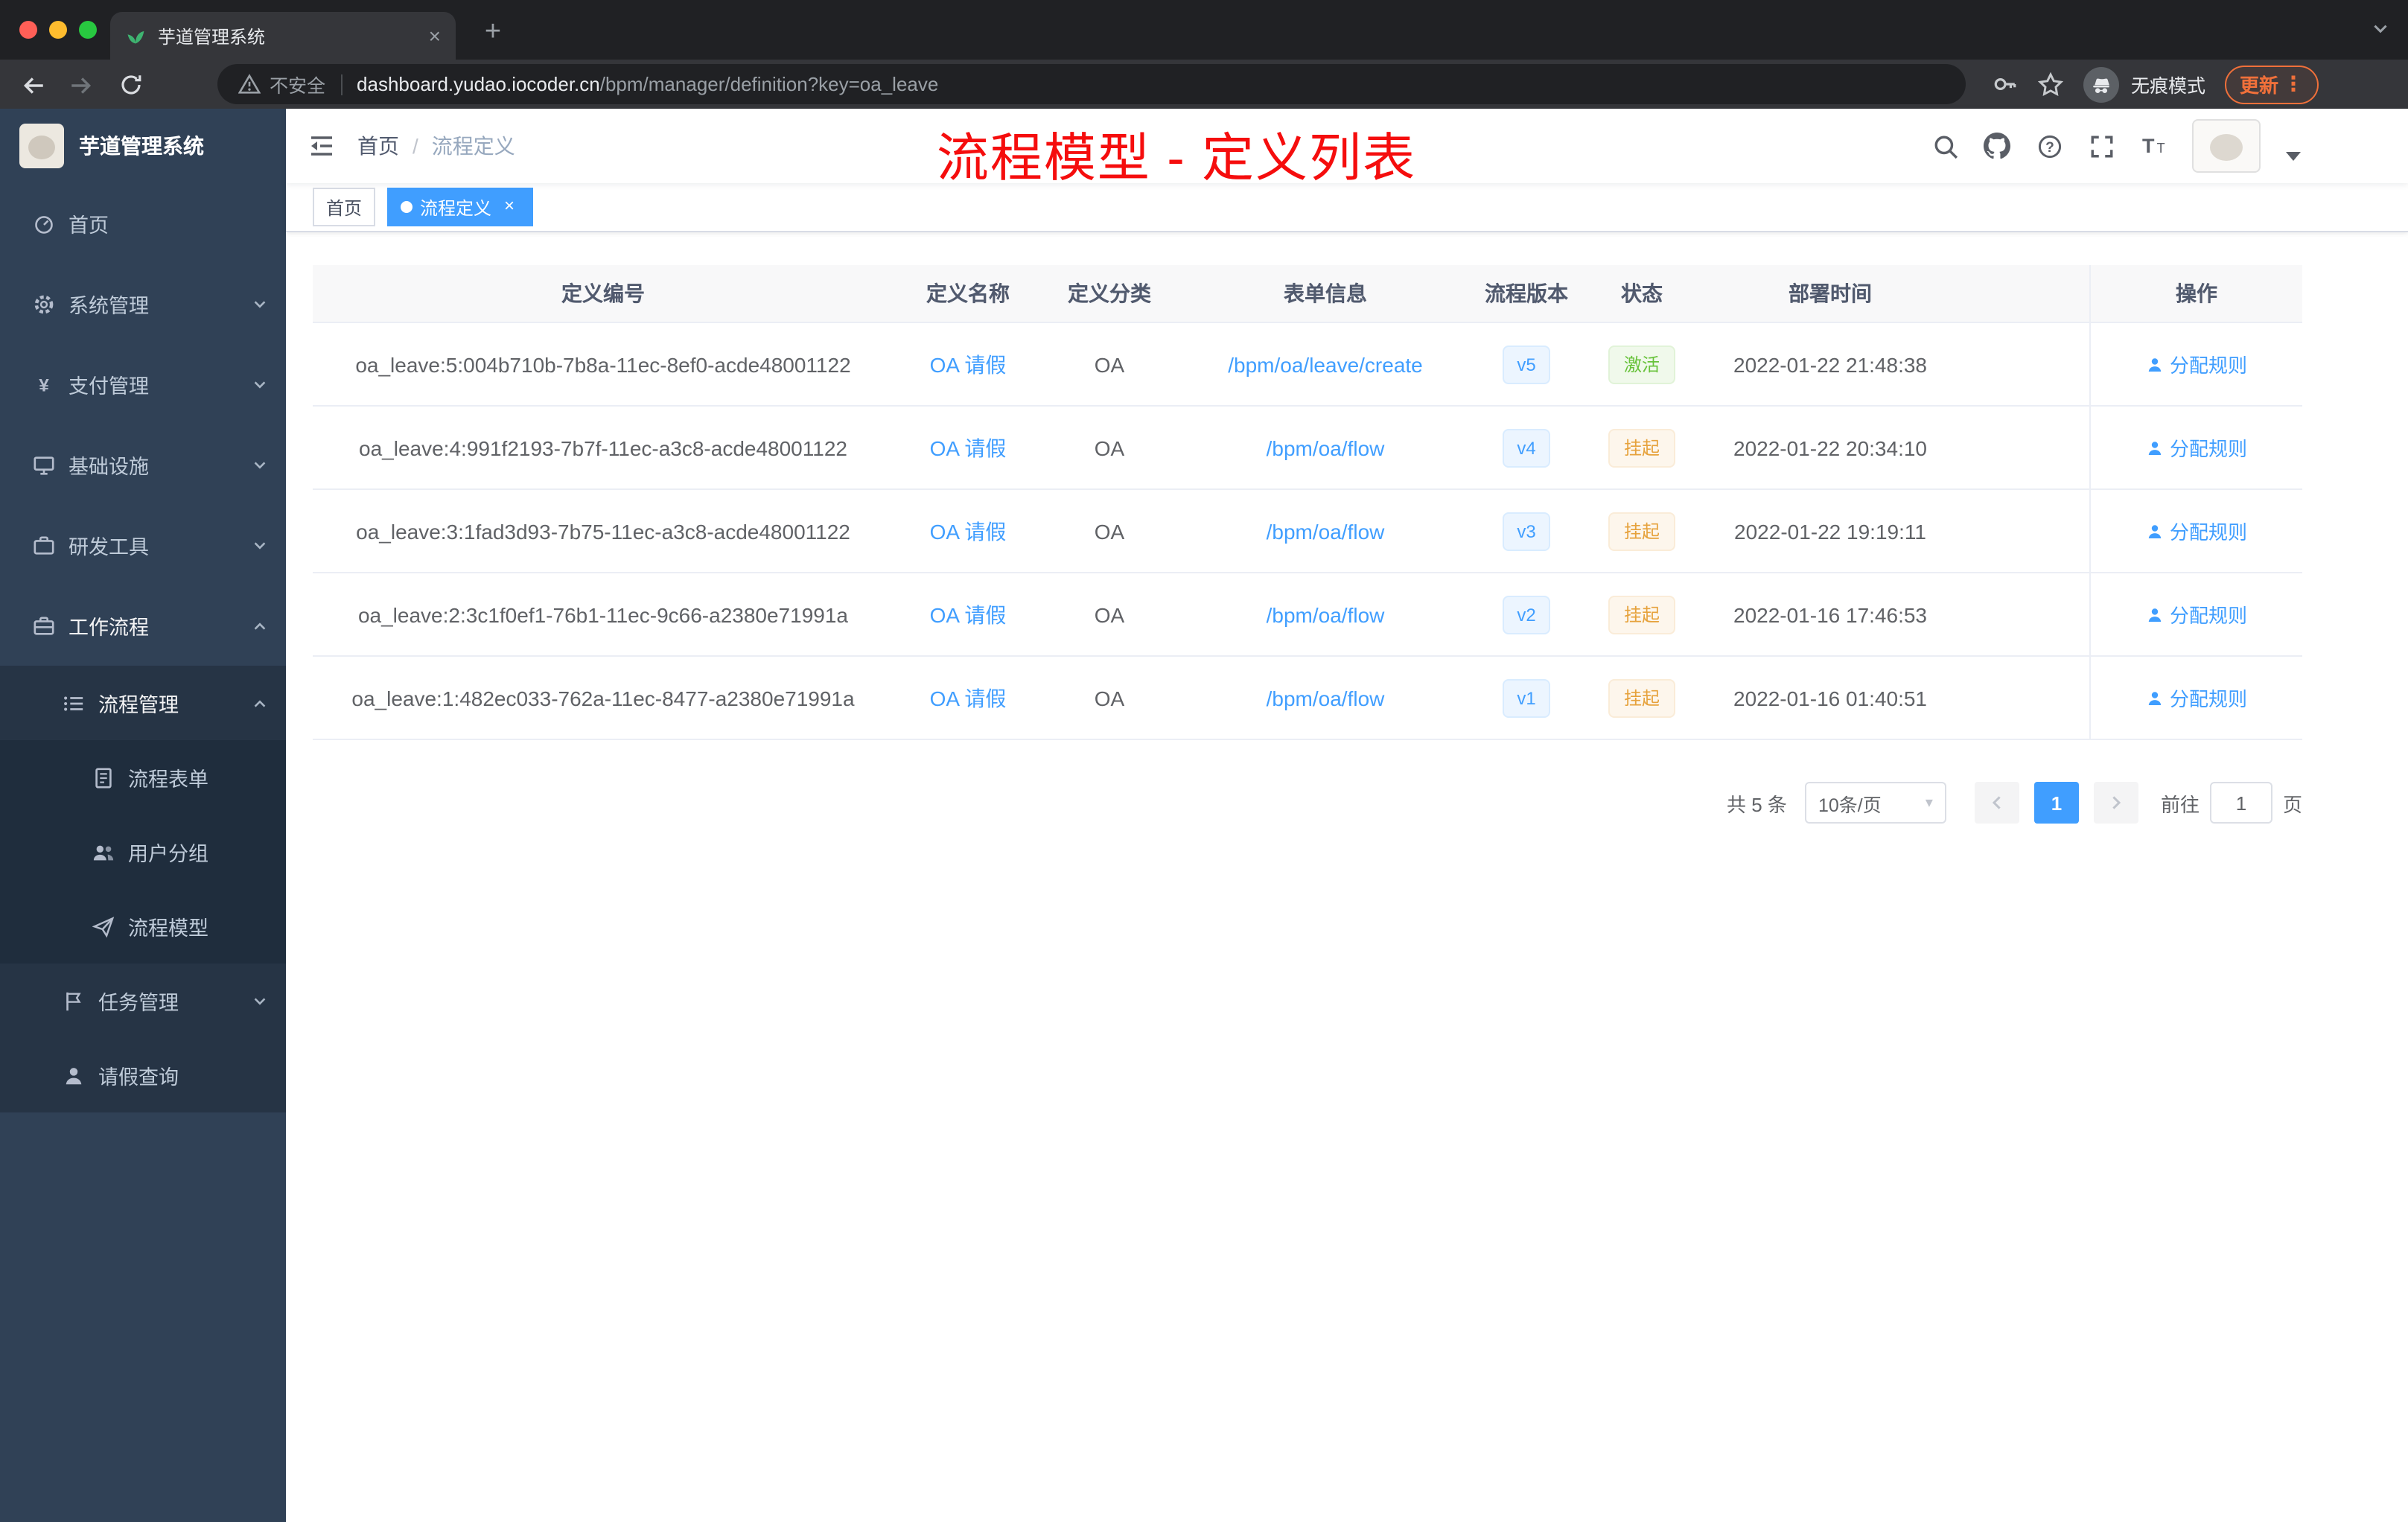 This screenshot has height=1522, width=2408. I want to click on font-size-icon, so click(2153, 146).